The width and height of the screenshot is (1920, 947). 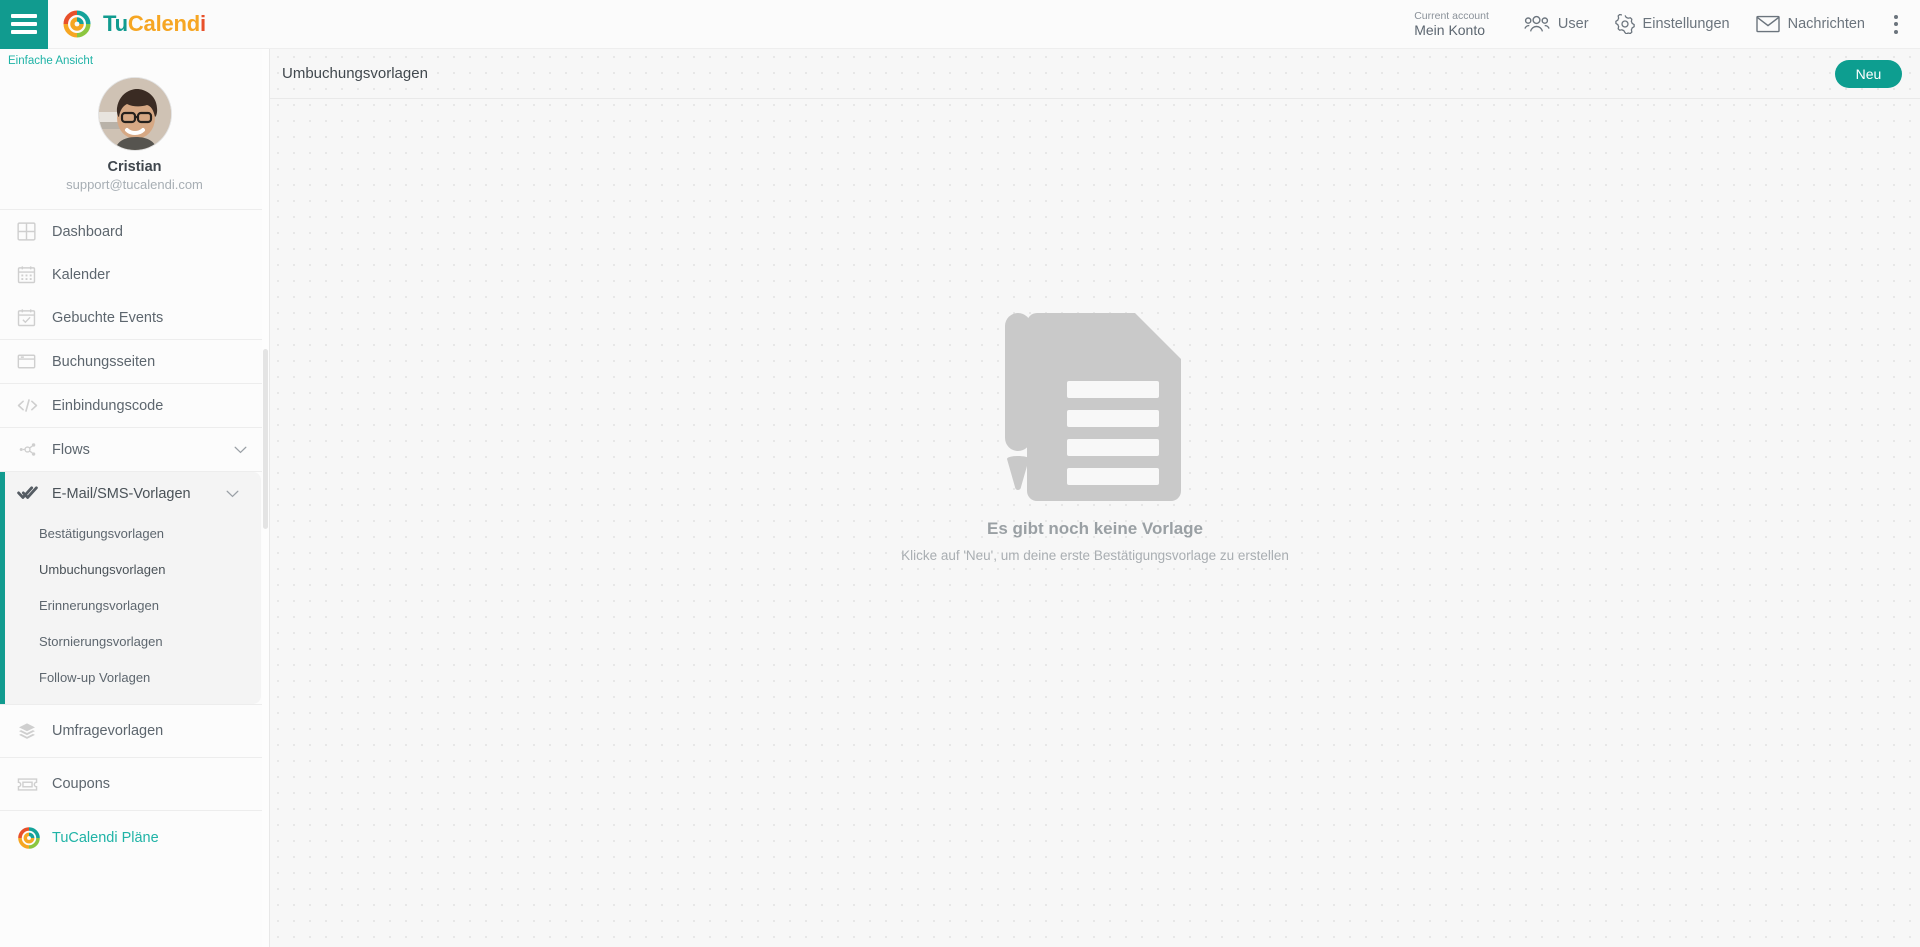 I want to click on gear-icon, so click(x=1624, y=24).